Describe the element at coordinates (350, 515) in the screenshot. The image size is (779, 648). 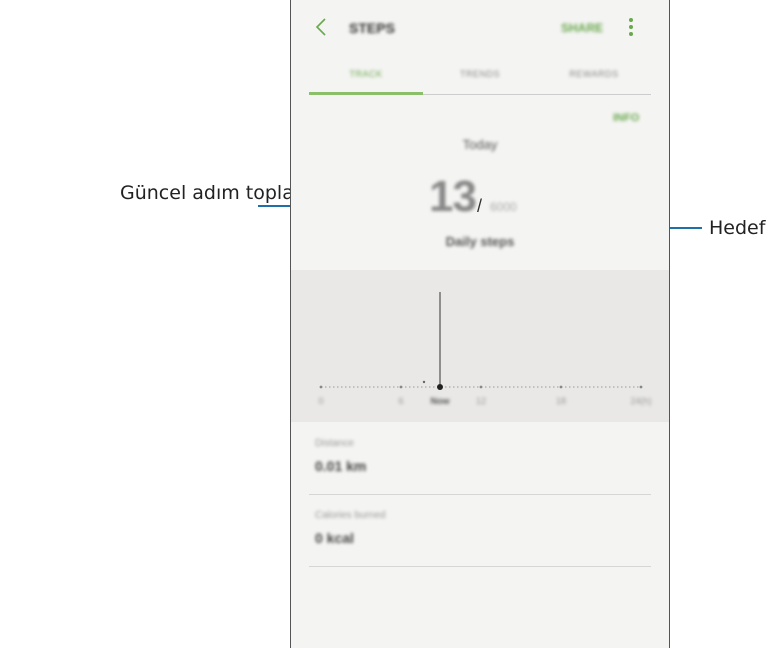
I see `stat-label: Calories burned` at that location.